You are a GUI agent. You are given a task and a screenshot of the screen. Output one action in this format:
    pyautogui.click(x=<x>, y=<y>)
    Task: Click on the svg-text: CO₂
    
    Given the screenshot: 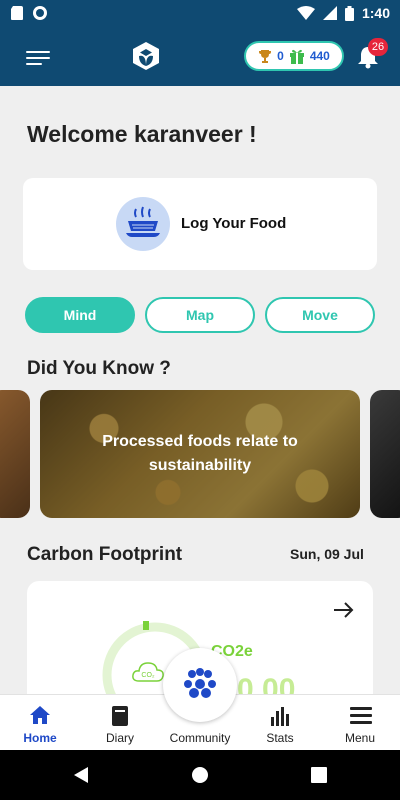 What is the action you would take?
    pyautogui.click(x=148, y=675)
    